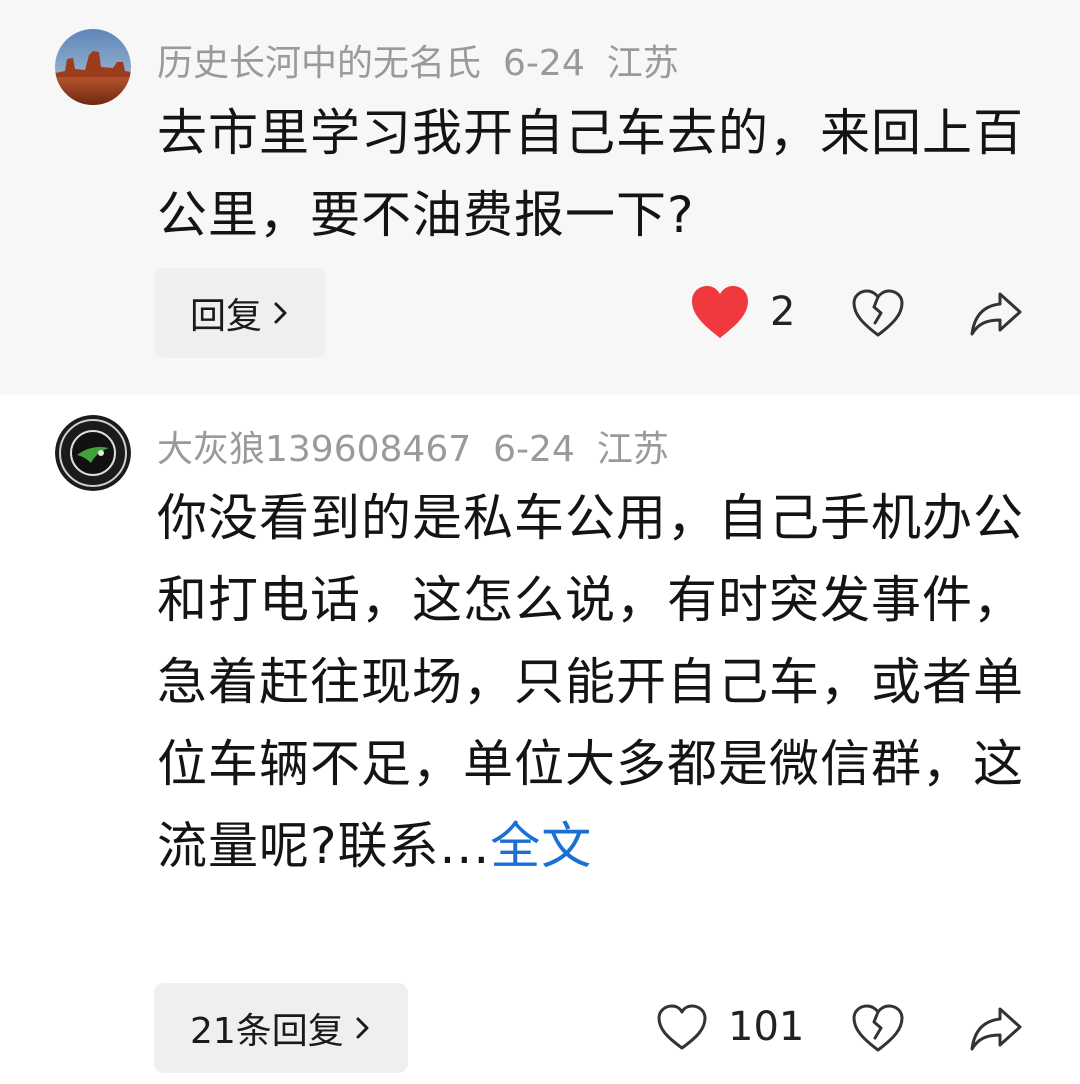  Describe the element at coordinates (783, 312) in the screenshot. I see `like-count: 2` at that location.